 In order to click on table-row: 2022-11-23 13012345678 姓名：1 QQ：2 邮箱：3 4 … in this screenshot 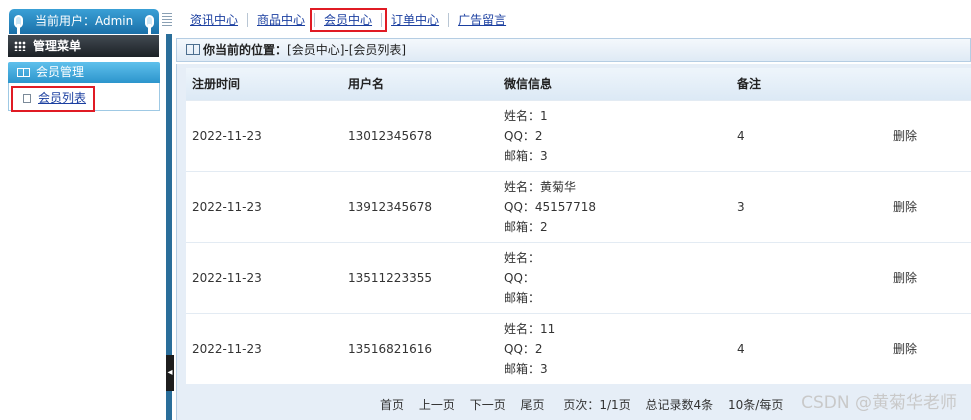, I will do `click(578, 135)`.